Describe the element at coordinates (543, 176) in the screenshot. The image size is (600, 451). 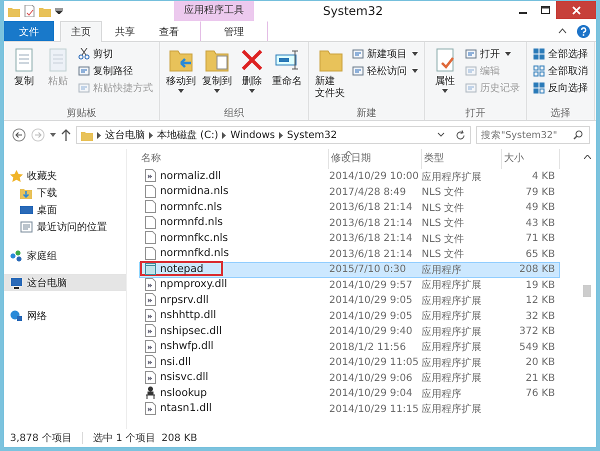
I see `file-size-cell-text: 4 KB` at that location.